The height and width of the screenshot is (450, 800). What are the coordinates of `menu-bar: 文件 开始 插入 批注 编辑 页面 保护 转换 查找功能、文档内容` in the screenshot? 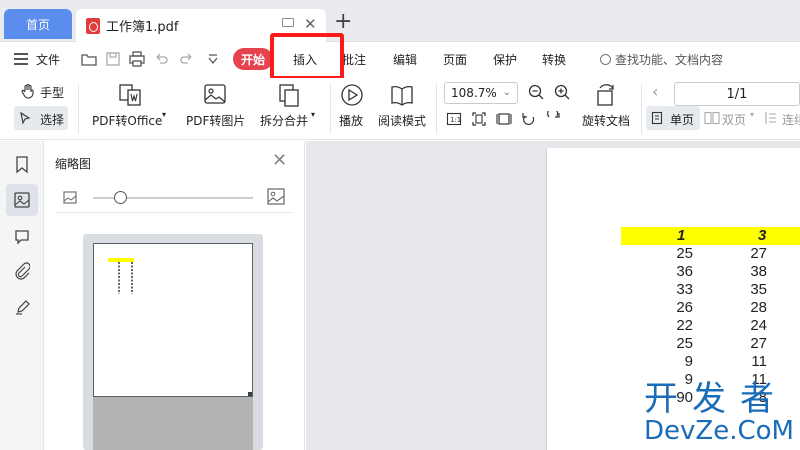 It's located at (400, 60).